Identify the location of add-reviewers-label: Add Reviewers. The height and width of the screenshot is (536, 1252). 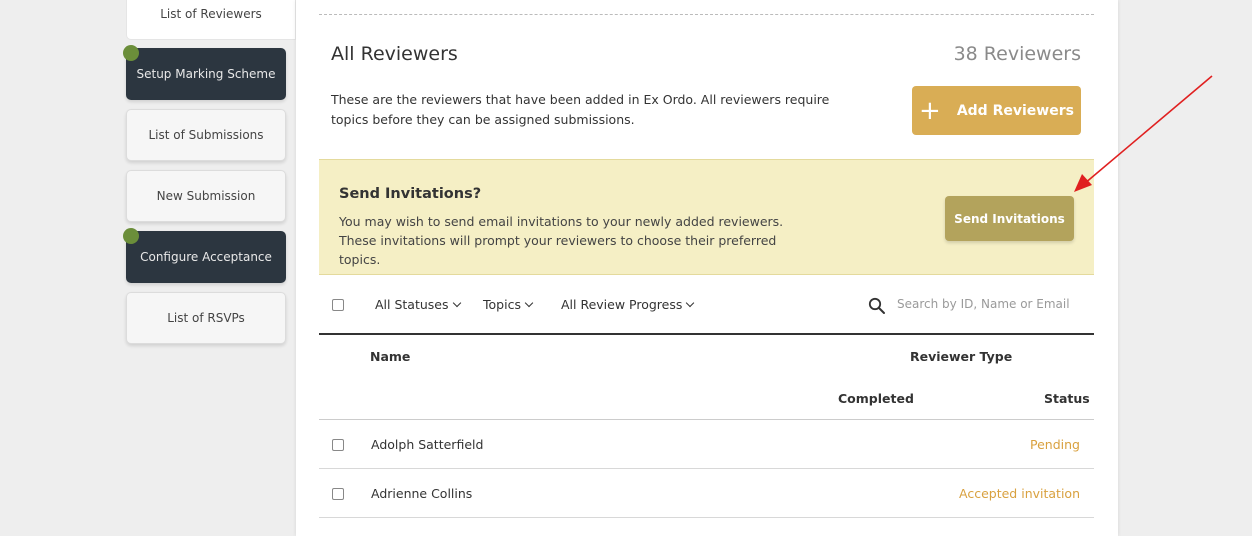
(1015, 110).